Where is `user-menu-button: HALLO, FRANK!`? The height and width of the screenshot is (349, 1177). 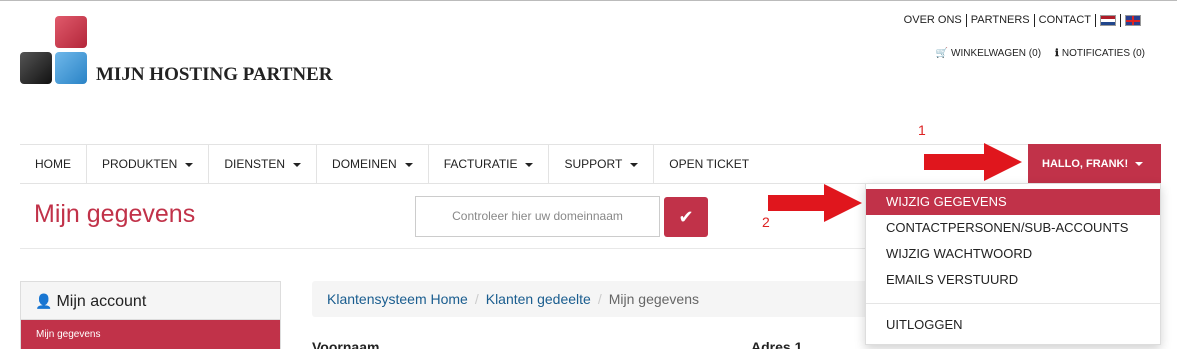
user-menu-button: HALLO, FRANK! is located at coordinates (1094, 164).